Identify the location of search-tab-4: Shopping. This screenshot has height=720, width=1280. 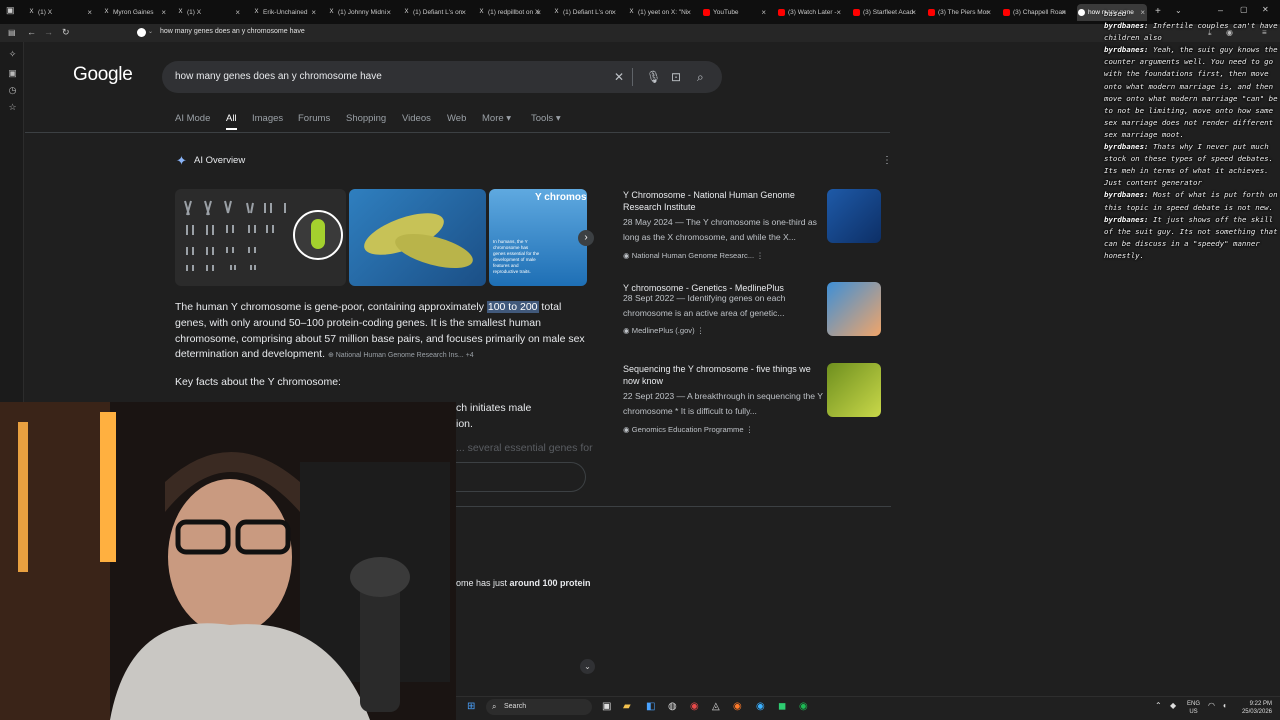
(366, 118).